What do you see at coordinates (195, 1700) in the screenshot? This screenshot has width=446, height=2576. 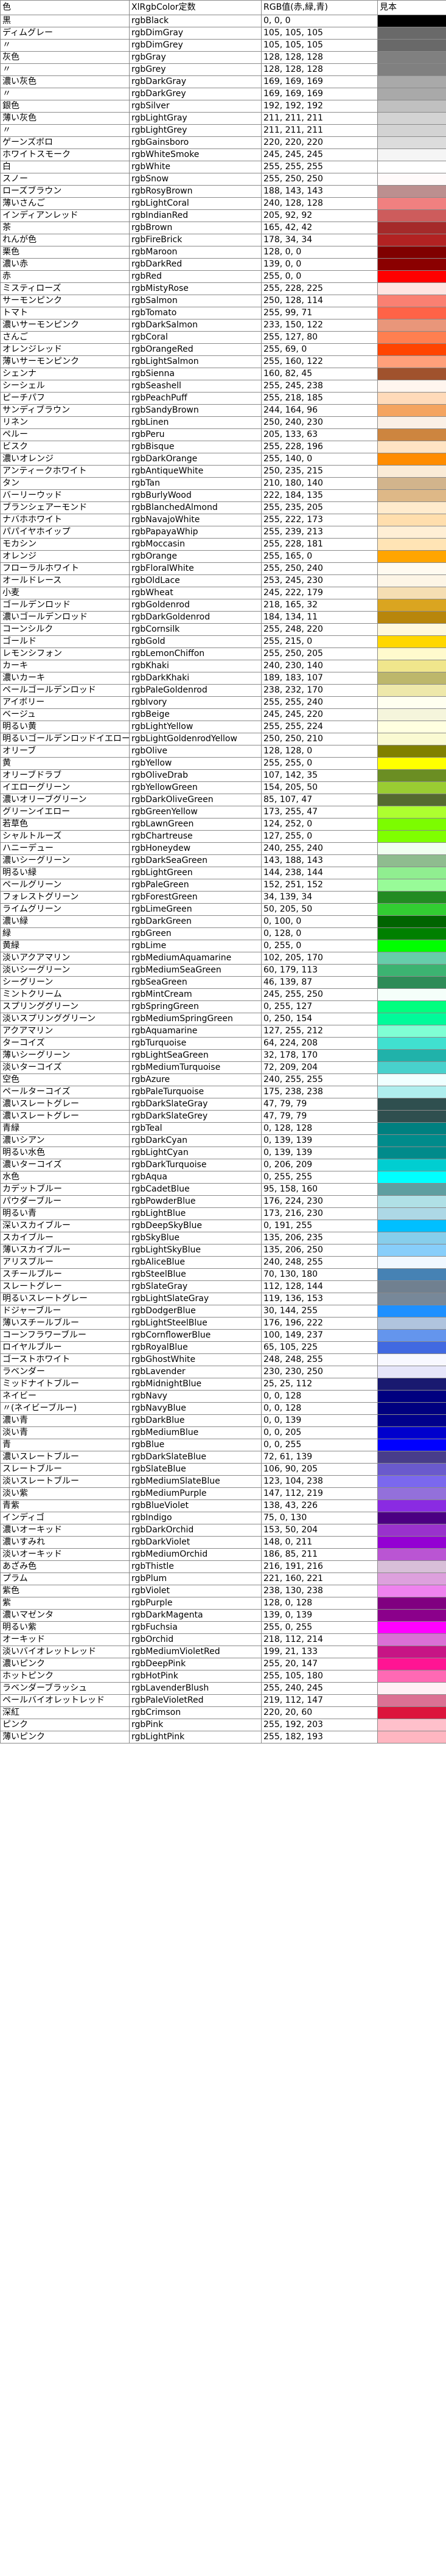 I see `constant-cell: rgbPaleVioletRed` at bounding box center [195, 1700].